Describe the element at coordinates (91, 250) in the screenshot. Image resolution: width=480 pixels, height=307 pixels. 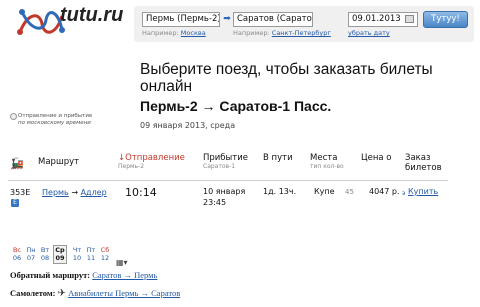
I see `calendar-weekday: Пт` at that location.